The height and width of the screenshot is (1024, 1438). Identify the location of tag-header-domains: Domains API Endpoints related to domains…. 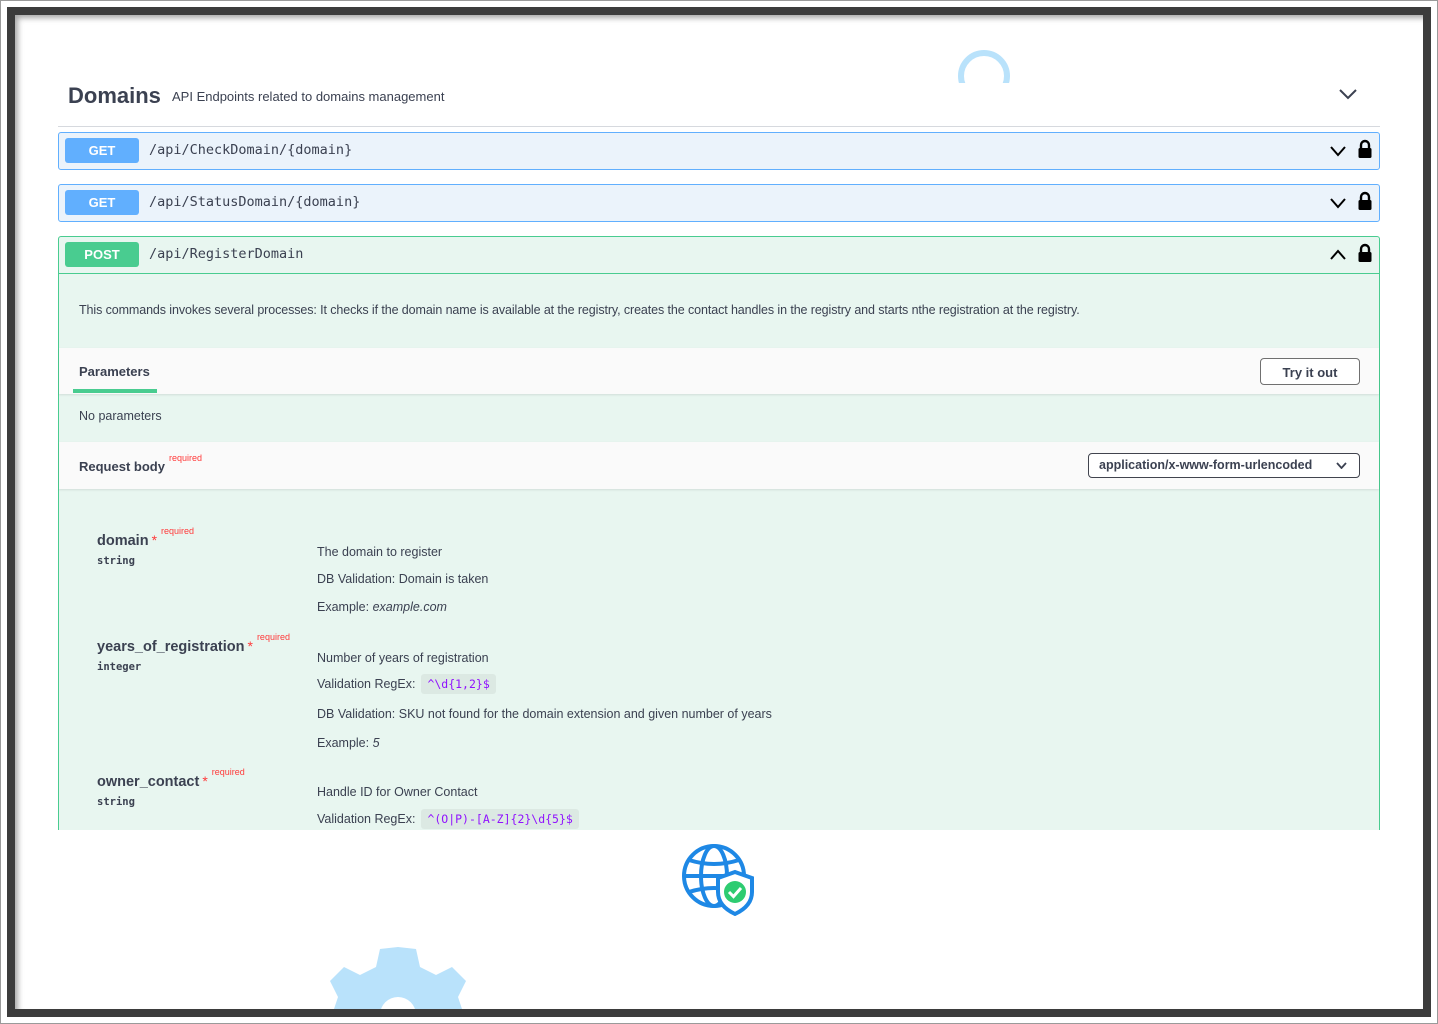
(719, 105).